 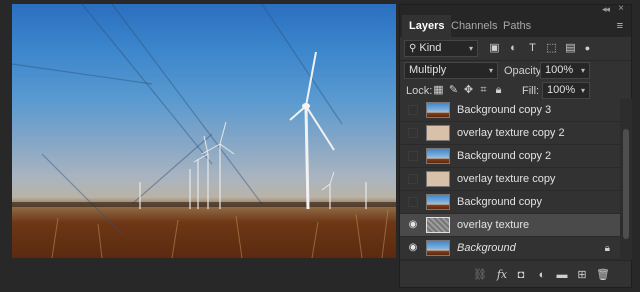 What do you see at coordinates (504, 156) in the screenshot?
I see `layer-name: Background copy 2` at bounding box center [504, 156].